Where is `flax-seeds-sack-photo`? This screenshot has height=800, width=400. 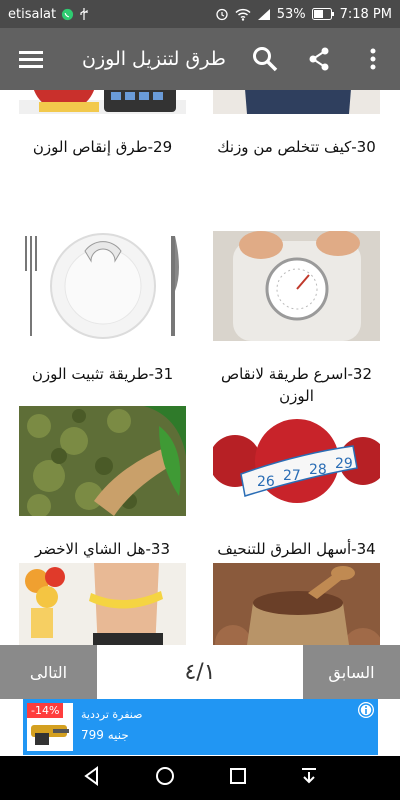
flax-seeds-sack-photo is located at coordinates (296, 604).